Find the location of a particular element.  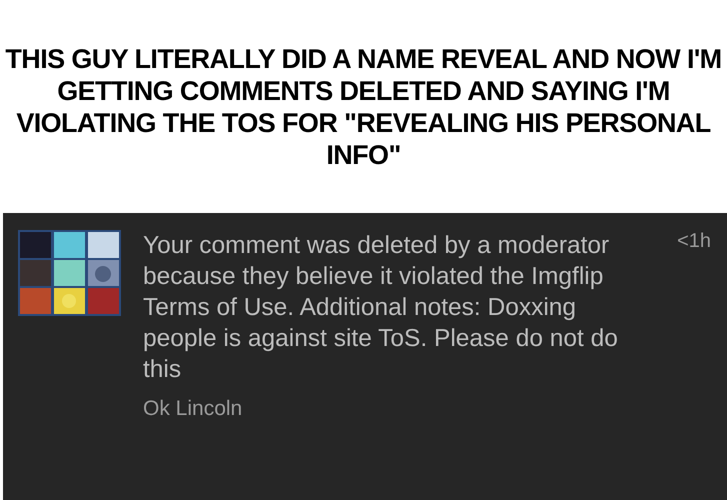

timestamp: <1h is located at coordinates (694, 241).